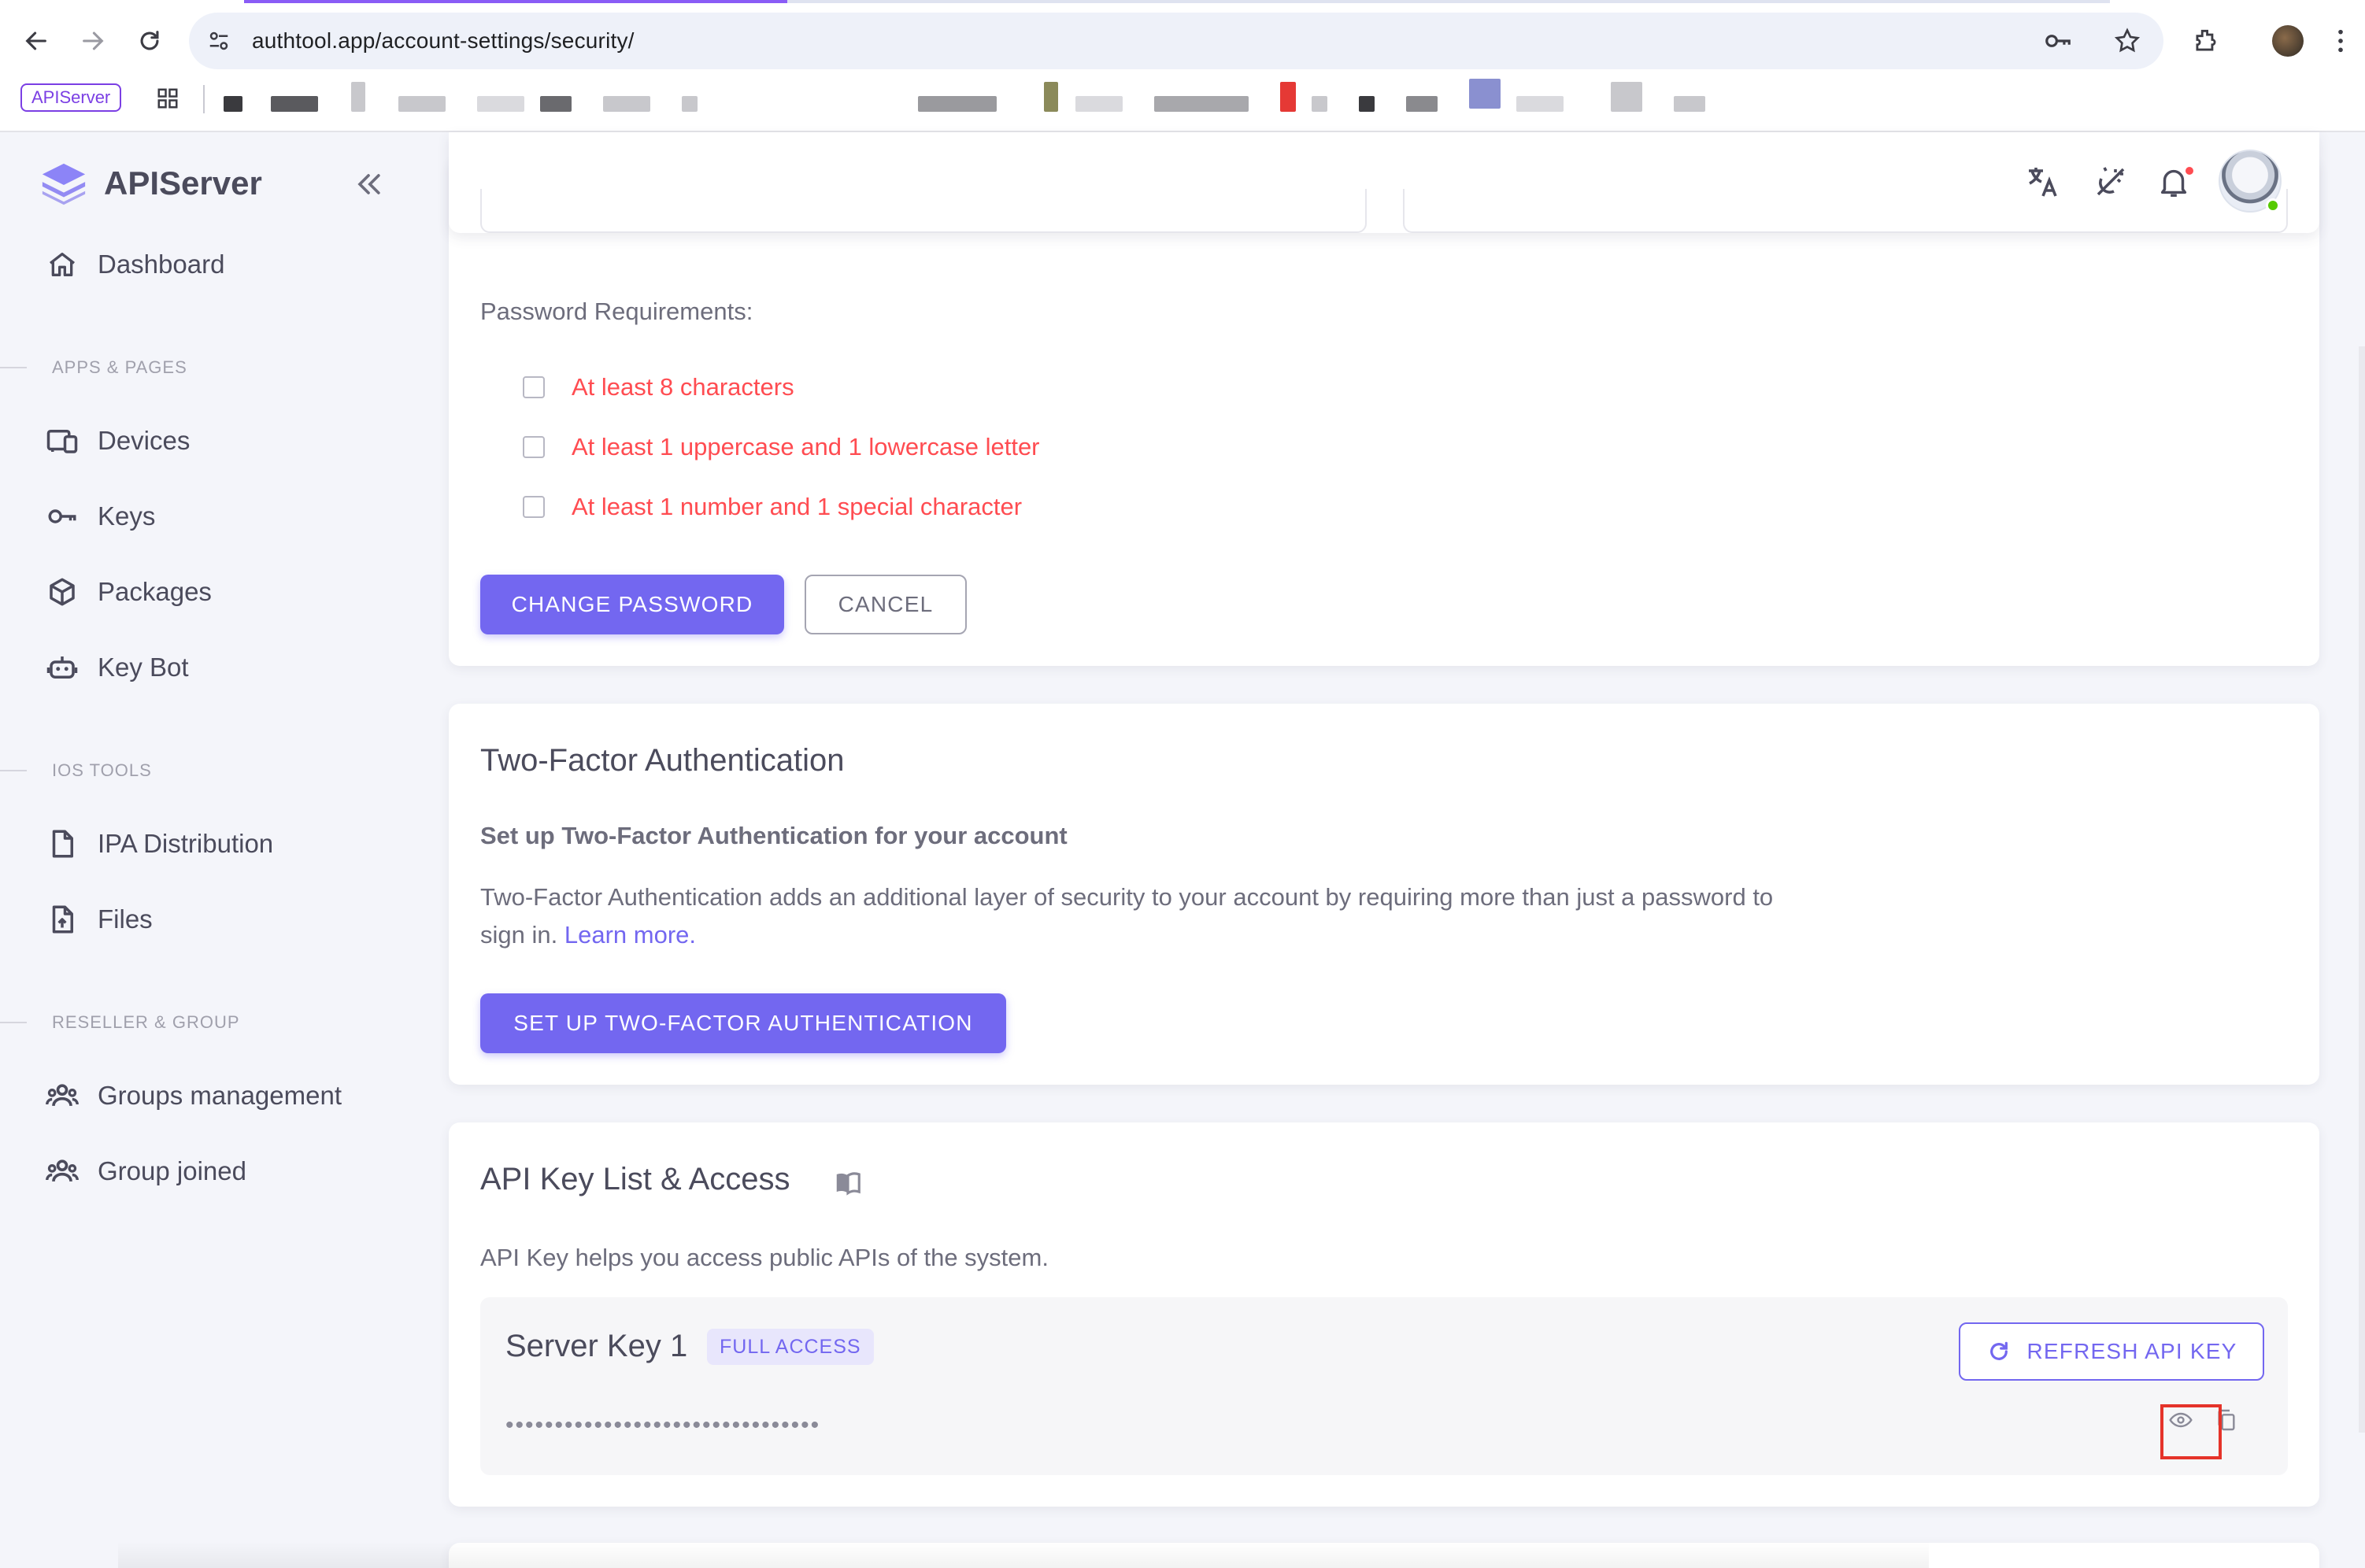 Image resolution: width=2365 pixels, height=1568 pixels. What do you see at coordinates (143, 667) in the screenshot?
I see `sidebar-item-label: Key Bot` at bounding box center [143, 667].